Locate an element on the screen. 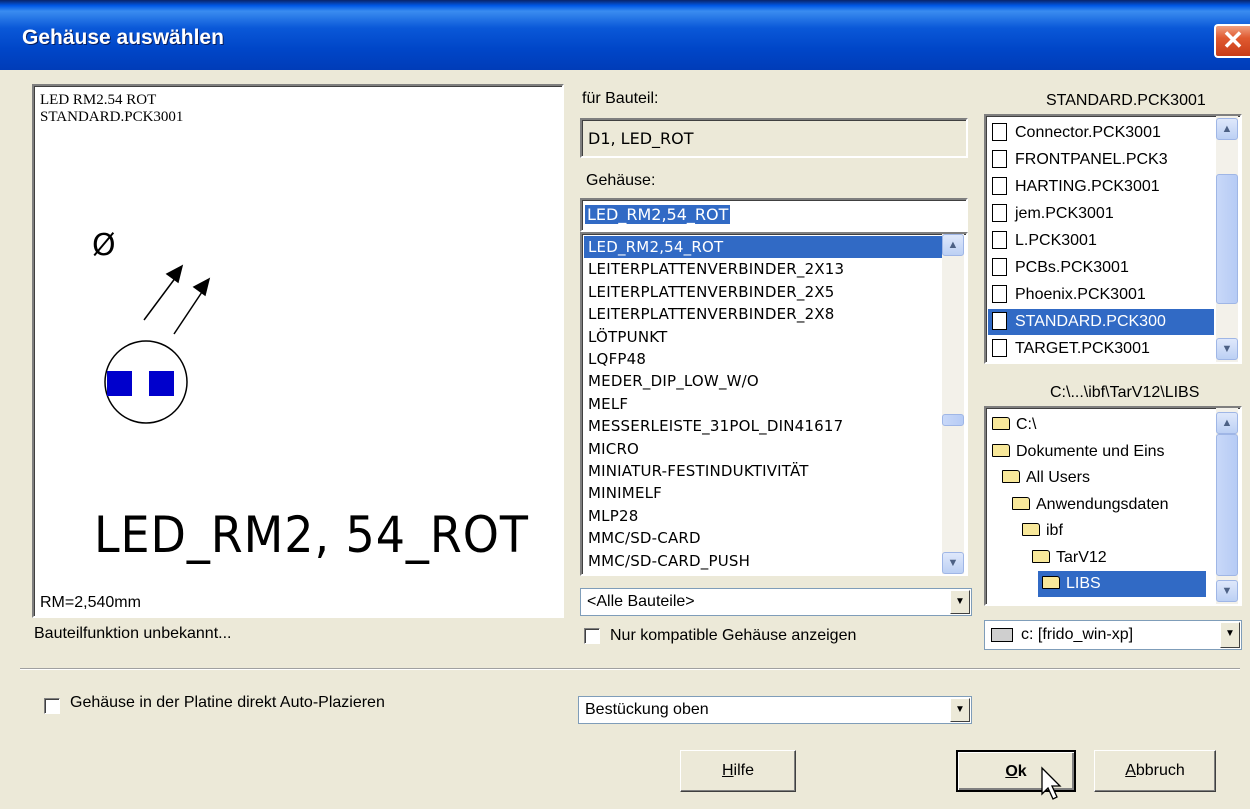 The height and width of the screenshot is (809, 1250). filter-value: <Alle Bauteile> is located at coordinates (641, 601).